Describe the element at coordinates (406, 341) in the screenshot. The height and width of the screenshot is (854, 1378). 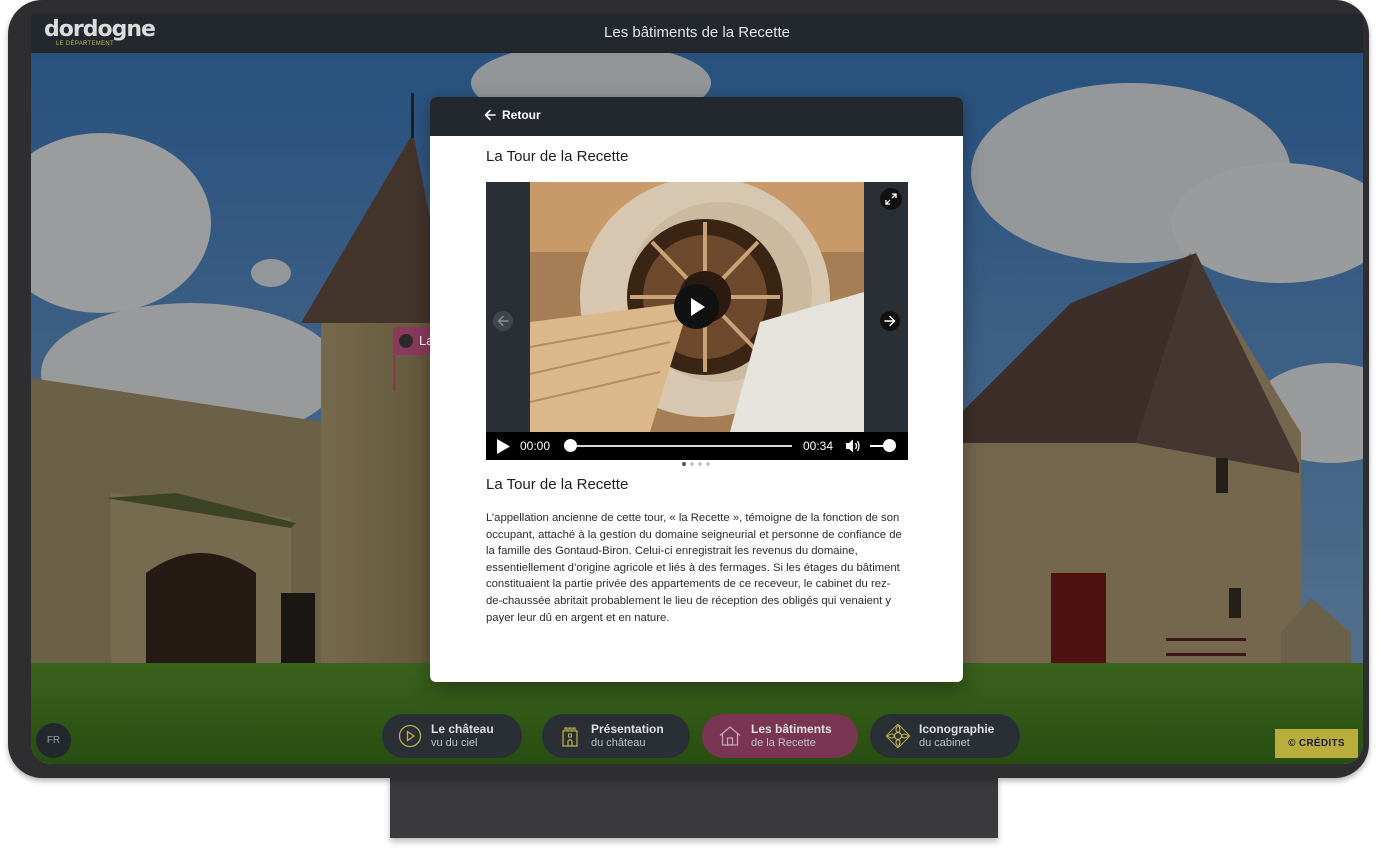
I see `hotspot-dot-icon` at that location.